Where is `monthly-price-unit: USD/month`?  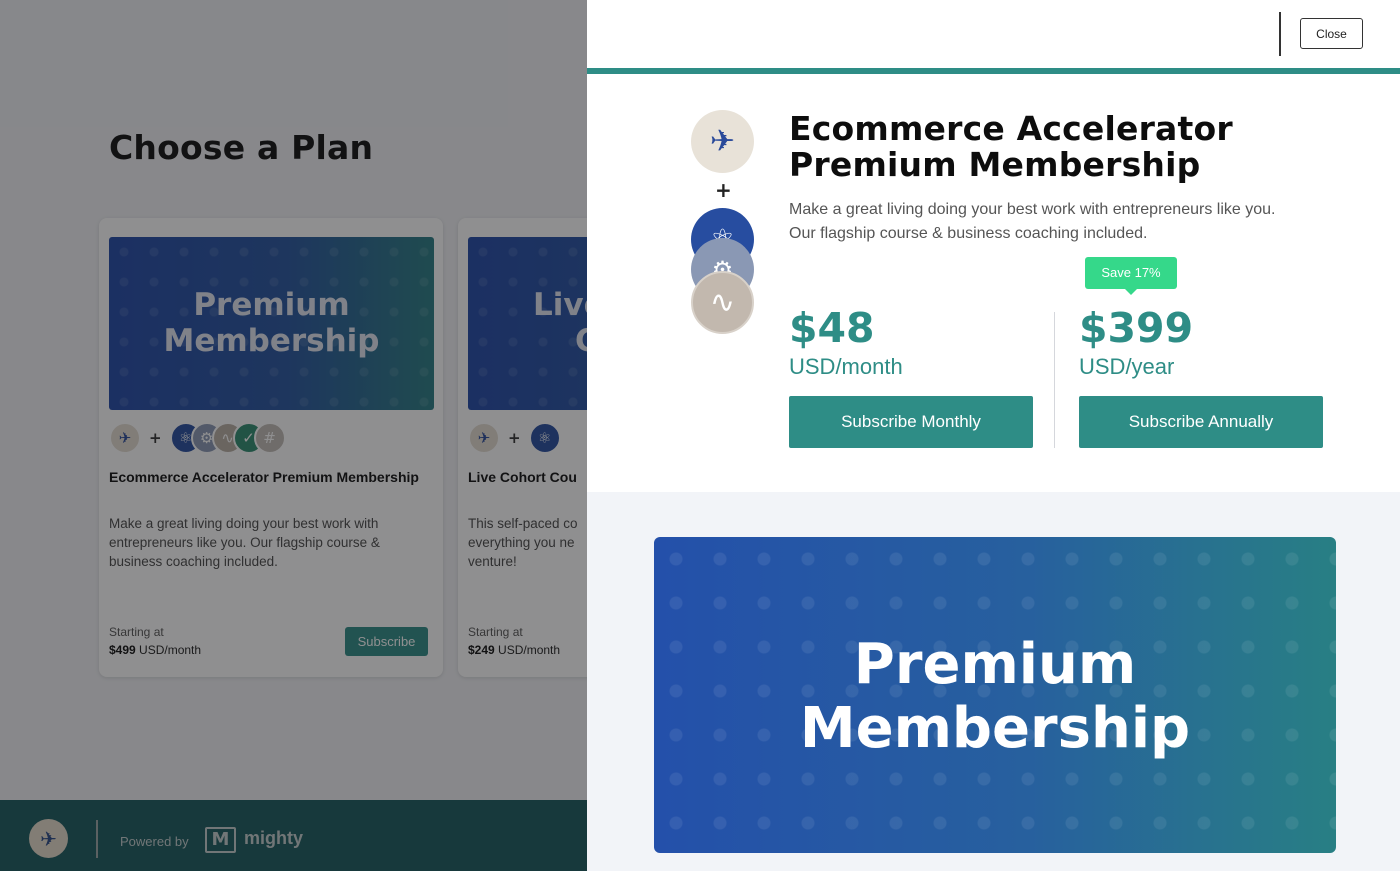 monthly-price-unit: USD/month is located at coordinates (846, 366).